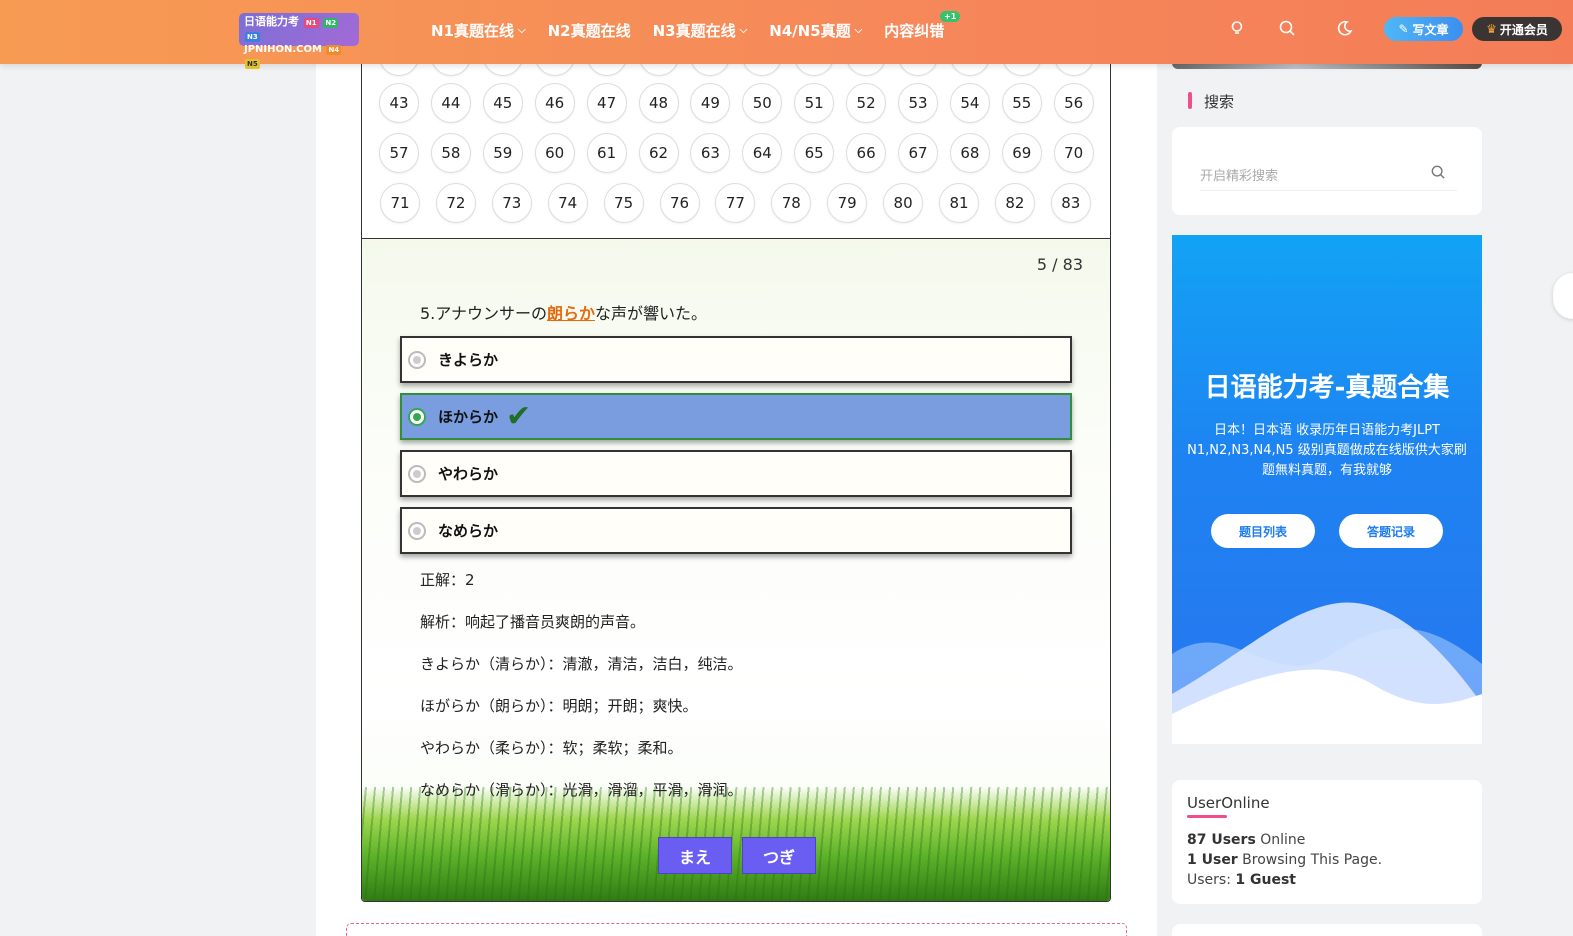 The width and height of the screenshot is (1573, 936). Describe the element at coordinates (762, 103) in the screenshot. I see `question-number-button: 50` at that location.